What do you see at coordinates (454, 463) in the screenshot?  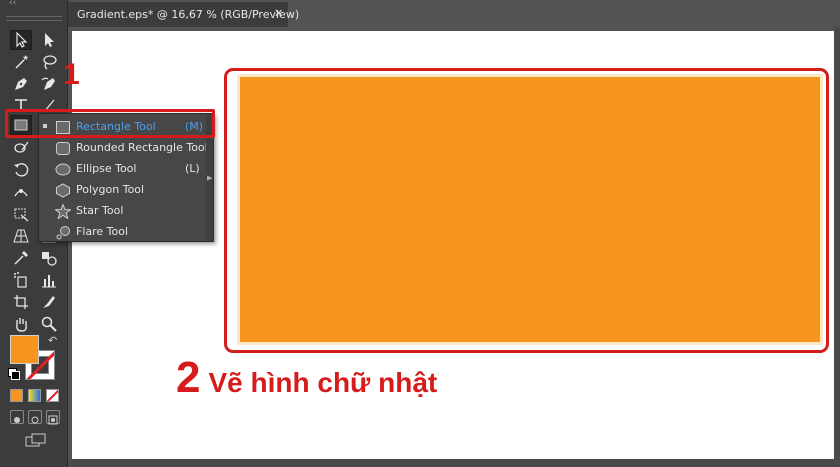 I see `horizontal-scrollbar` at bounding box center [454, 463].